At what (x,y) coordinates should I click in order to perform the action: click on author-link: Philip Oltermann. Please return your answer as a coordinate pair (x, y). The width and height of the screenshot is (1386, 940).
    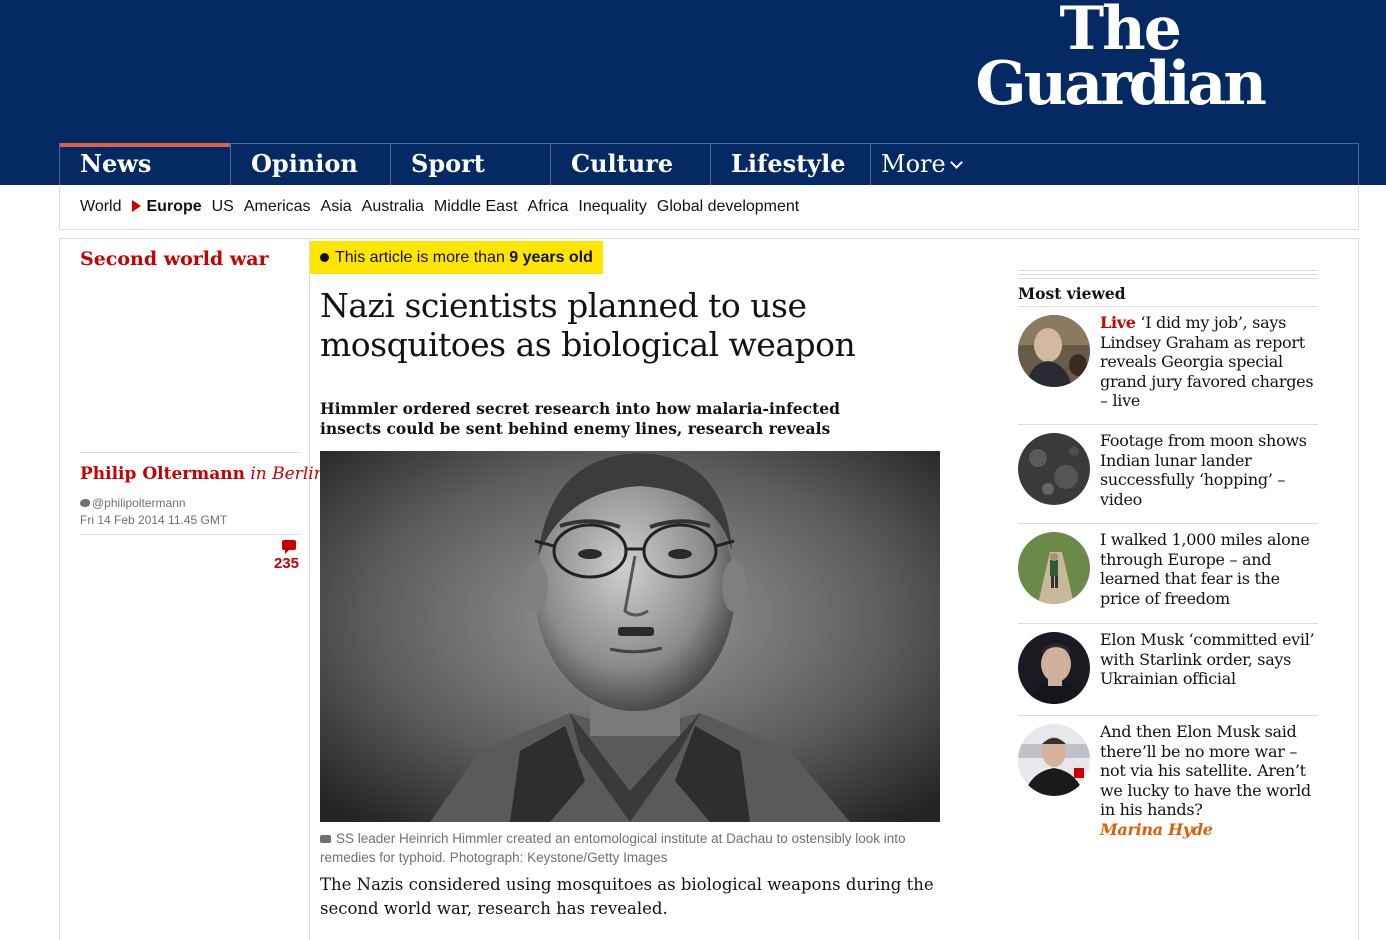
    Looking at the image, I should click on (162, 474).